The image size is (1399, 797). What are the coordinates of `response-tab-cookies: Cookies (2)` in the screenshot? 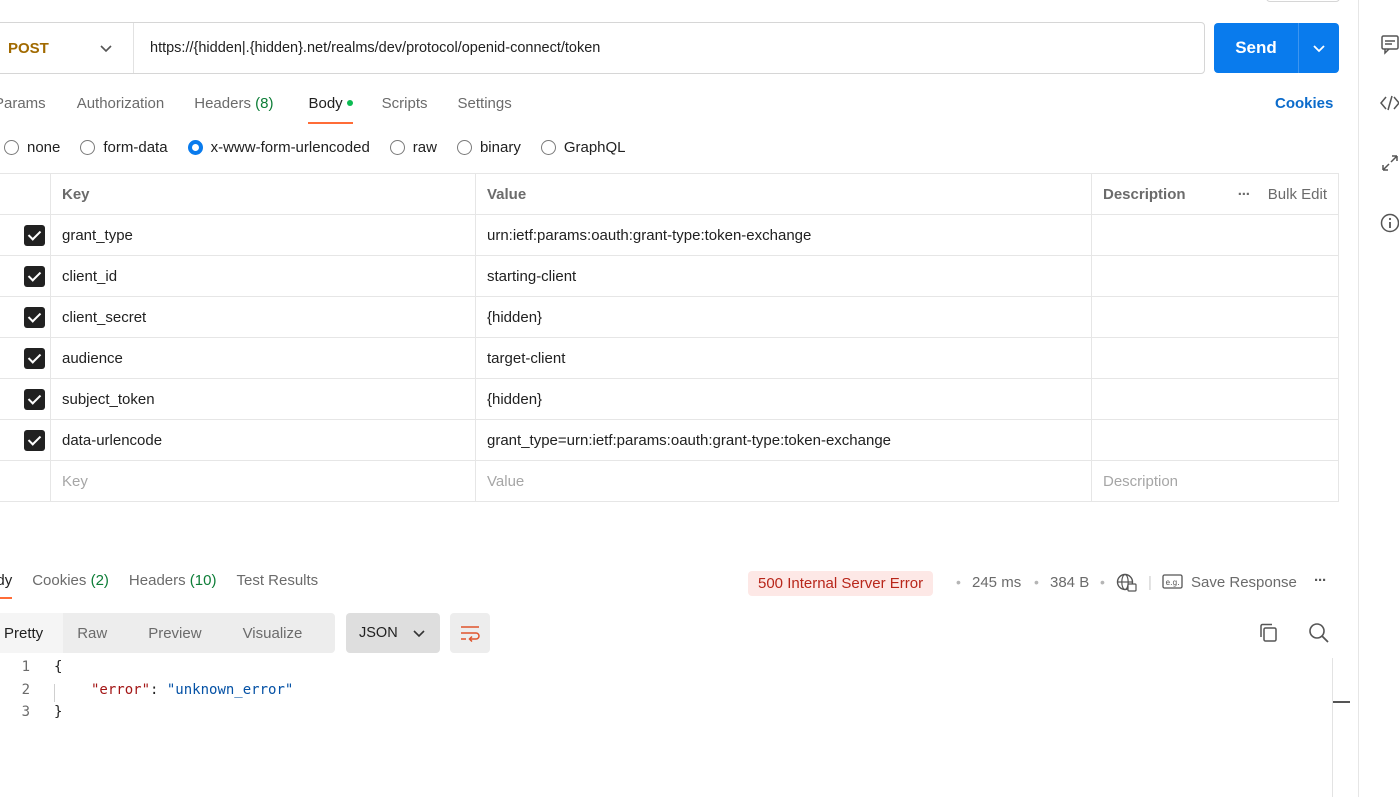 It's located at (70, 585).